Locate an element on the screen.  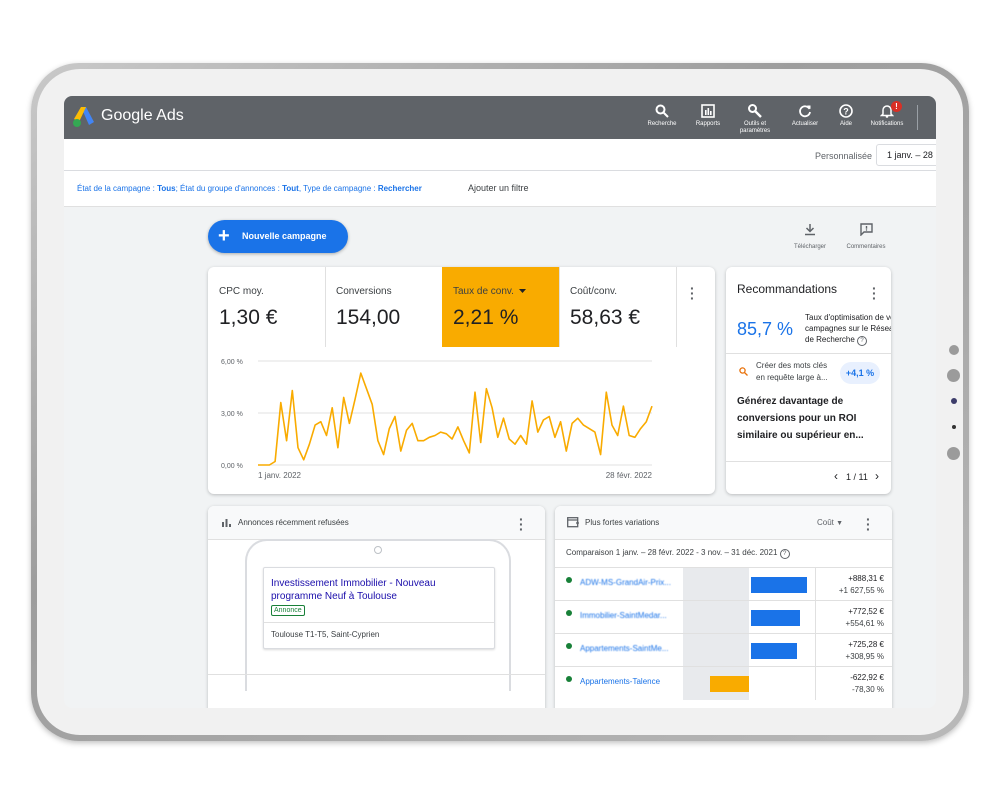
phone-camera is located at coordinates (378, 550).